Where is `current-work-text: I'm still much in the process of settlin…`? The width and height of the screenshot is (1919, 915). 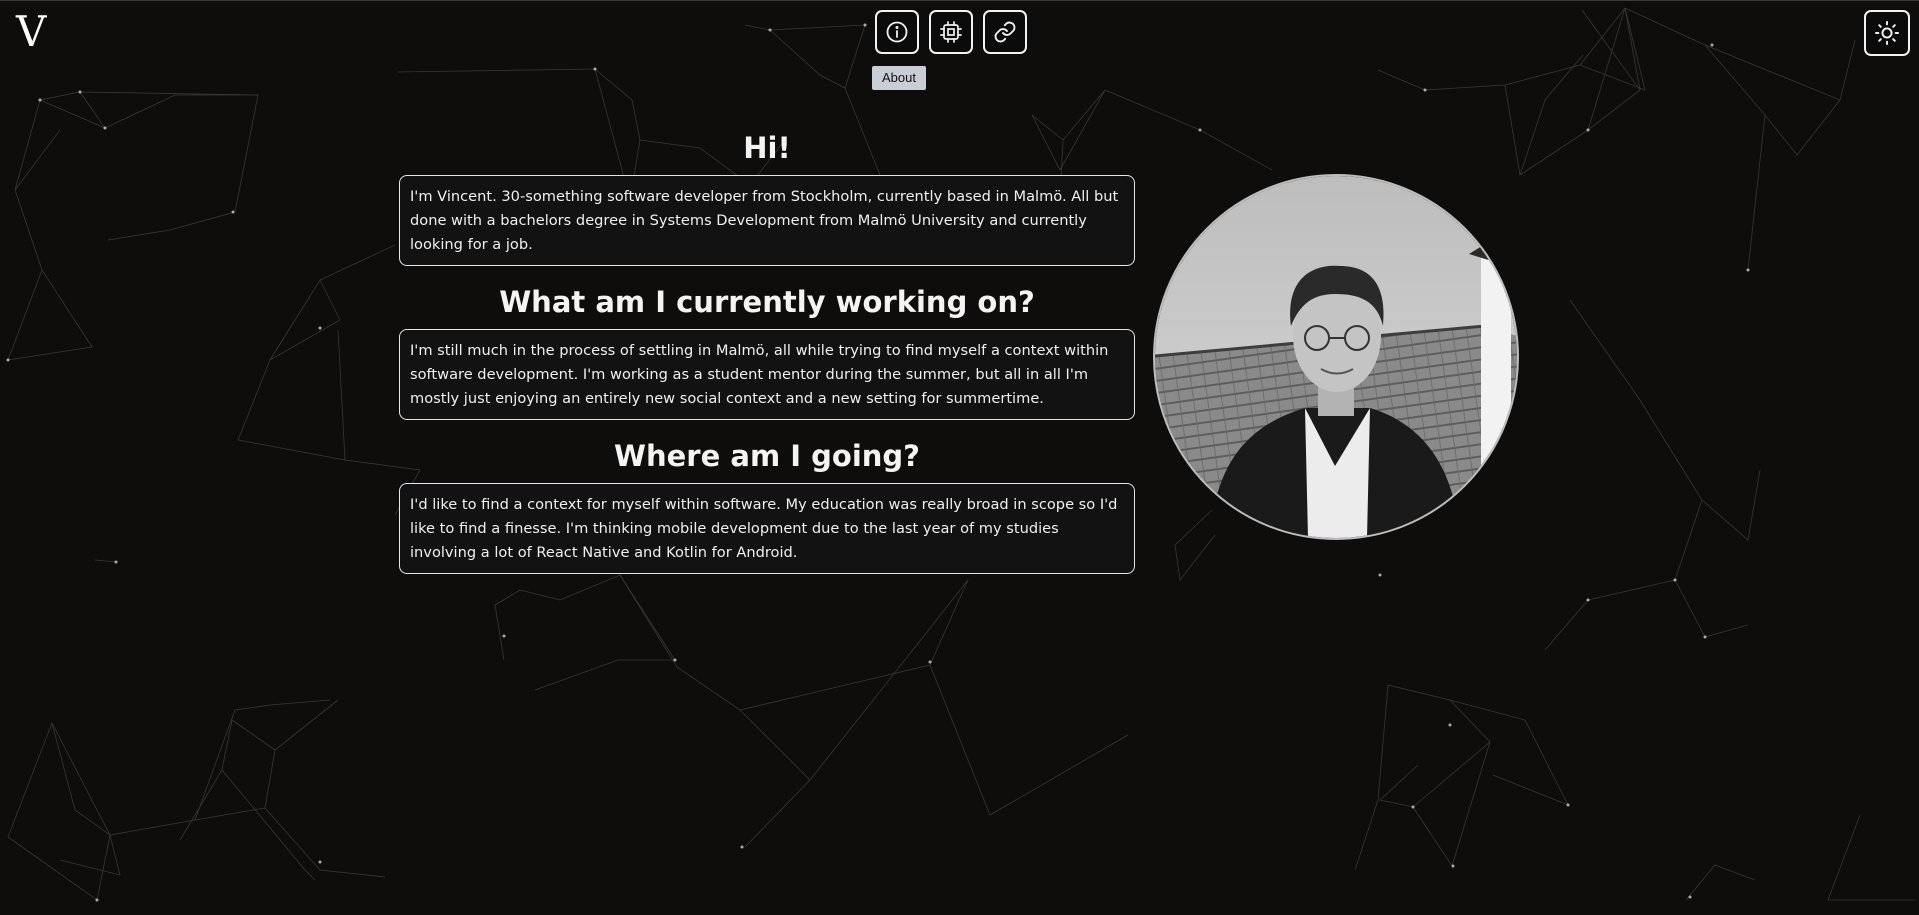 current-work-text: I'm still much in the process of settlin… is located at coordinates (759, 374).